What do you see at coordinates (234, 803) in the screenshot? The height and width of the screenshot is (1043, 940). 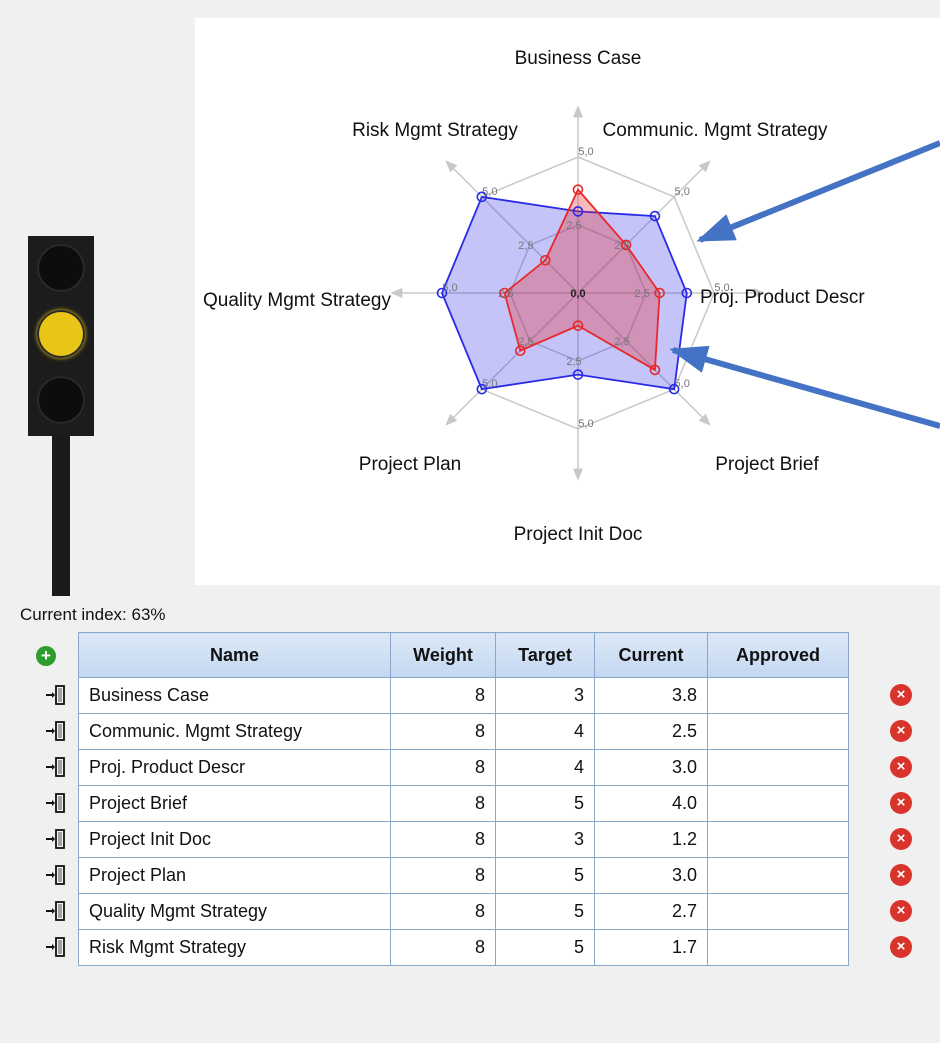 I see `cell-name: Project Brief` at bounding box center [234, 803].